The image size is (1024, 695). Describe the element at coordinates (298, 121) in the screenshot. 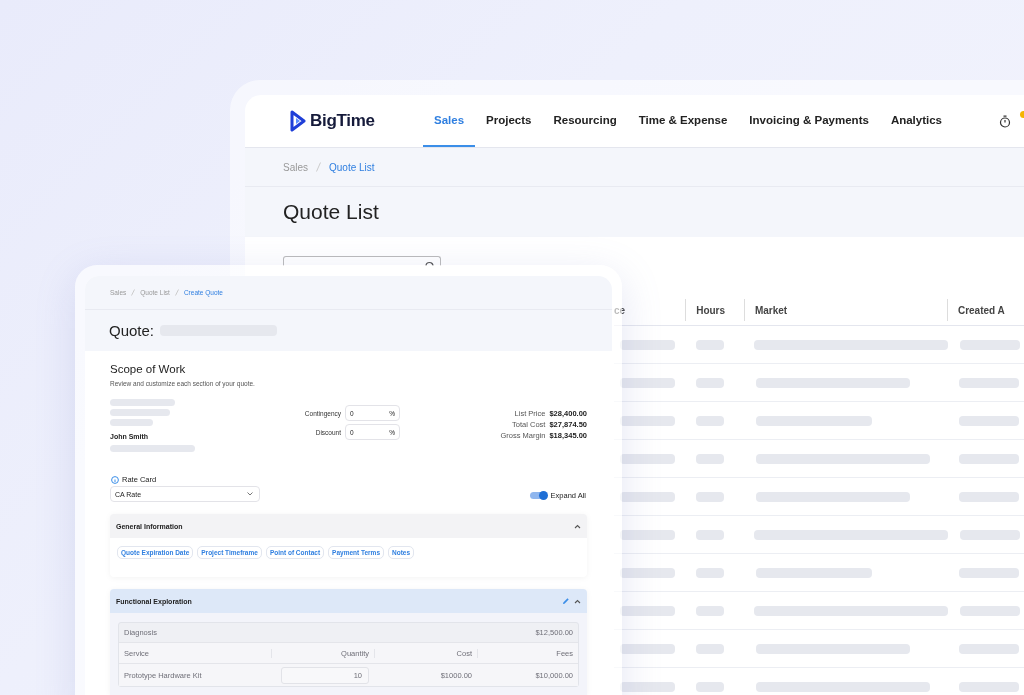

I see `logo-icon` at that location.